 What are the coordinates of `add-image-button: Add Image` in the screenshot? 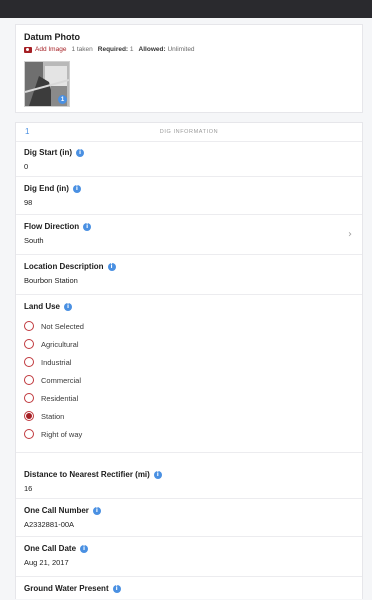 It's located at (45, 49).